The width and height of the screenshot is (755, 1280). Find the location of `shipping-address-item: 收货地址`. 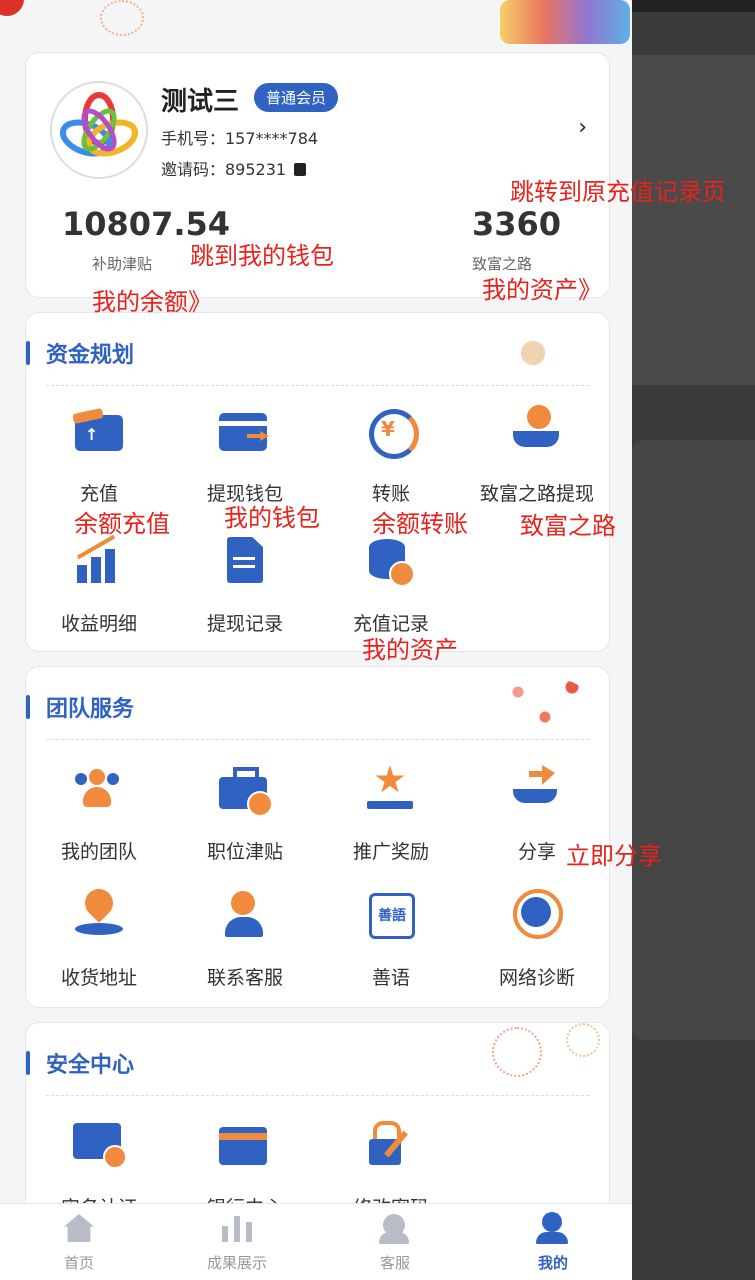

shipping-address-item: 收货地址 is located at coordinates (99, 936).